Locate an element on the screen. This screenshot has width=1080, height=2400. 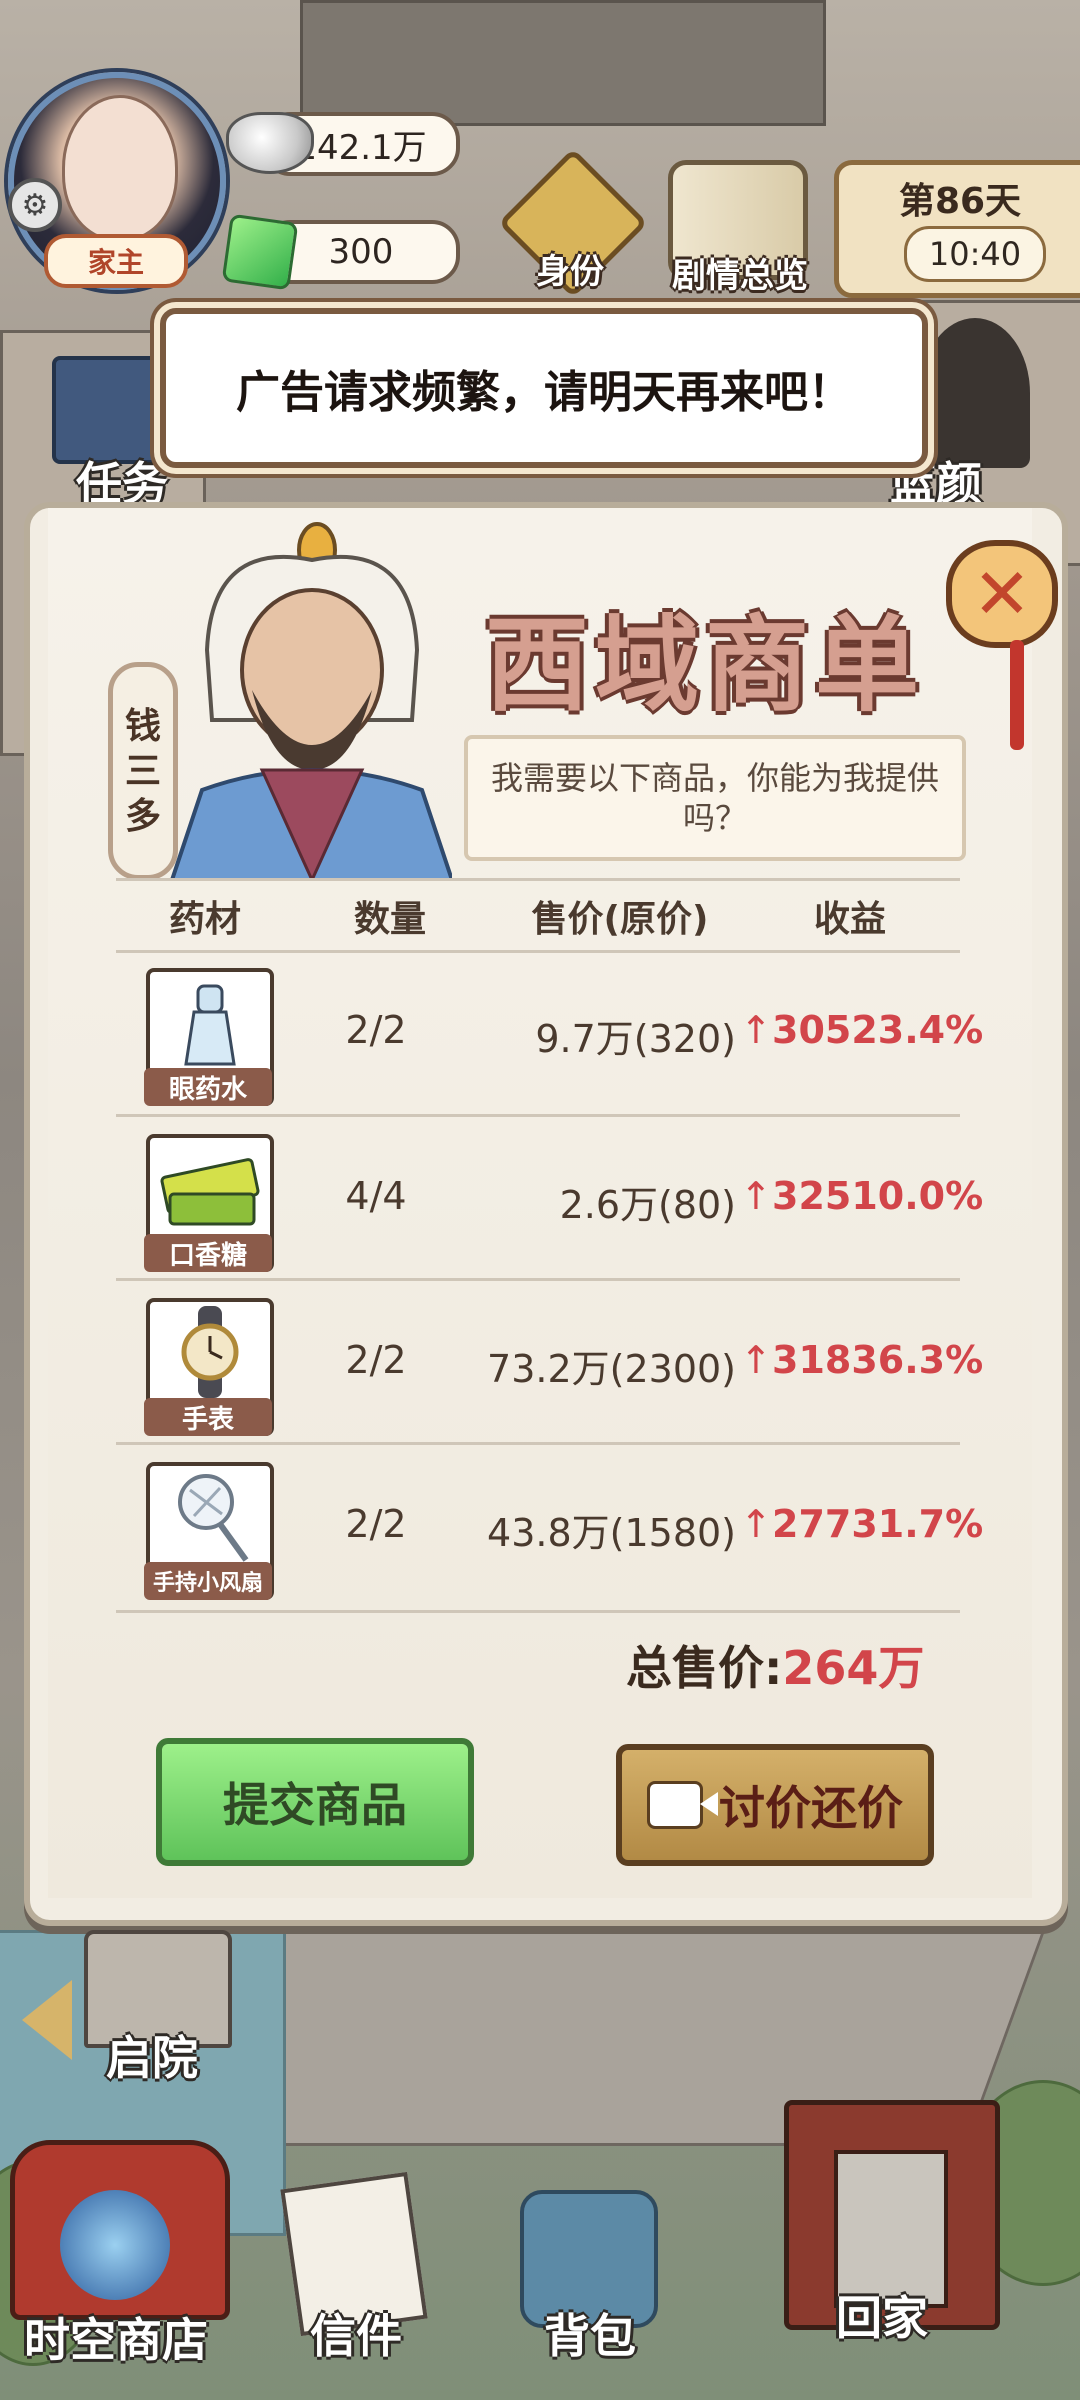
item-profit: 31836.3% is located at coordinates (878, 1360).